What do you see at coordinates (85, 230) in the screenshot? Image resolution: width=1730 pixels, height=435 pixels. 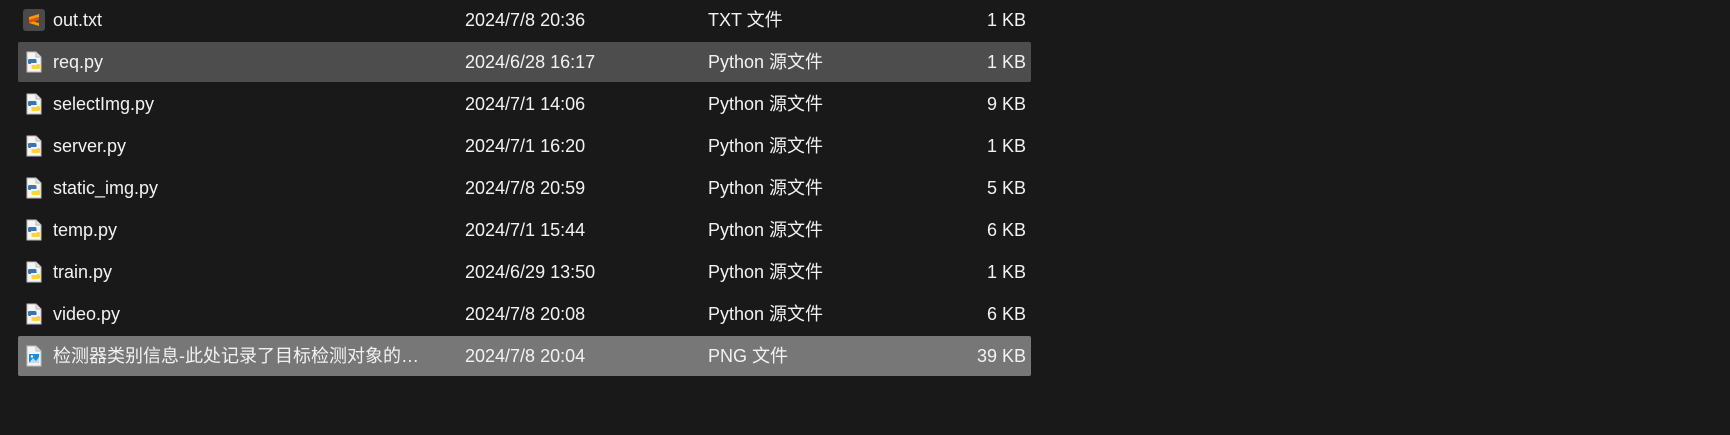 I see `file-name: temp.py` at bounding box center [85, 230].